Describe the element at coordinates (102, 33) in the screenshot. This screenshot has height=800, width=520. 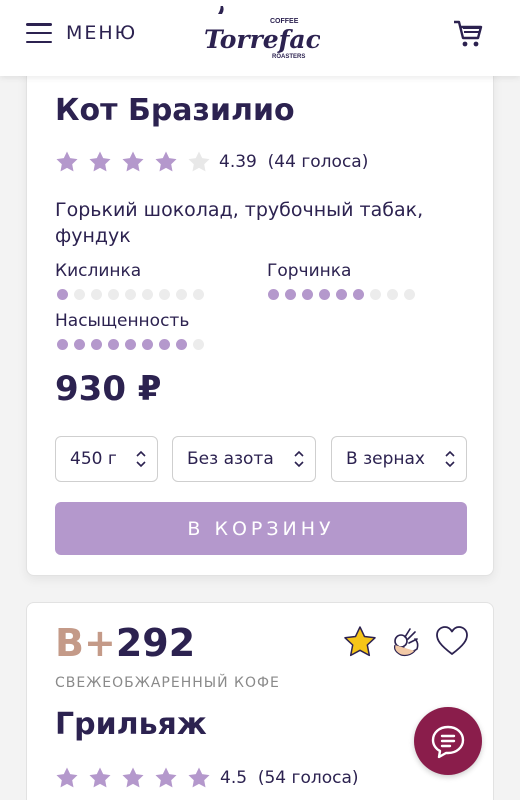
I see `menu-label: МЕНЮ` at that location.